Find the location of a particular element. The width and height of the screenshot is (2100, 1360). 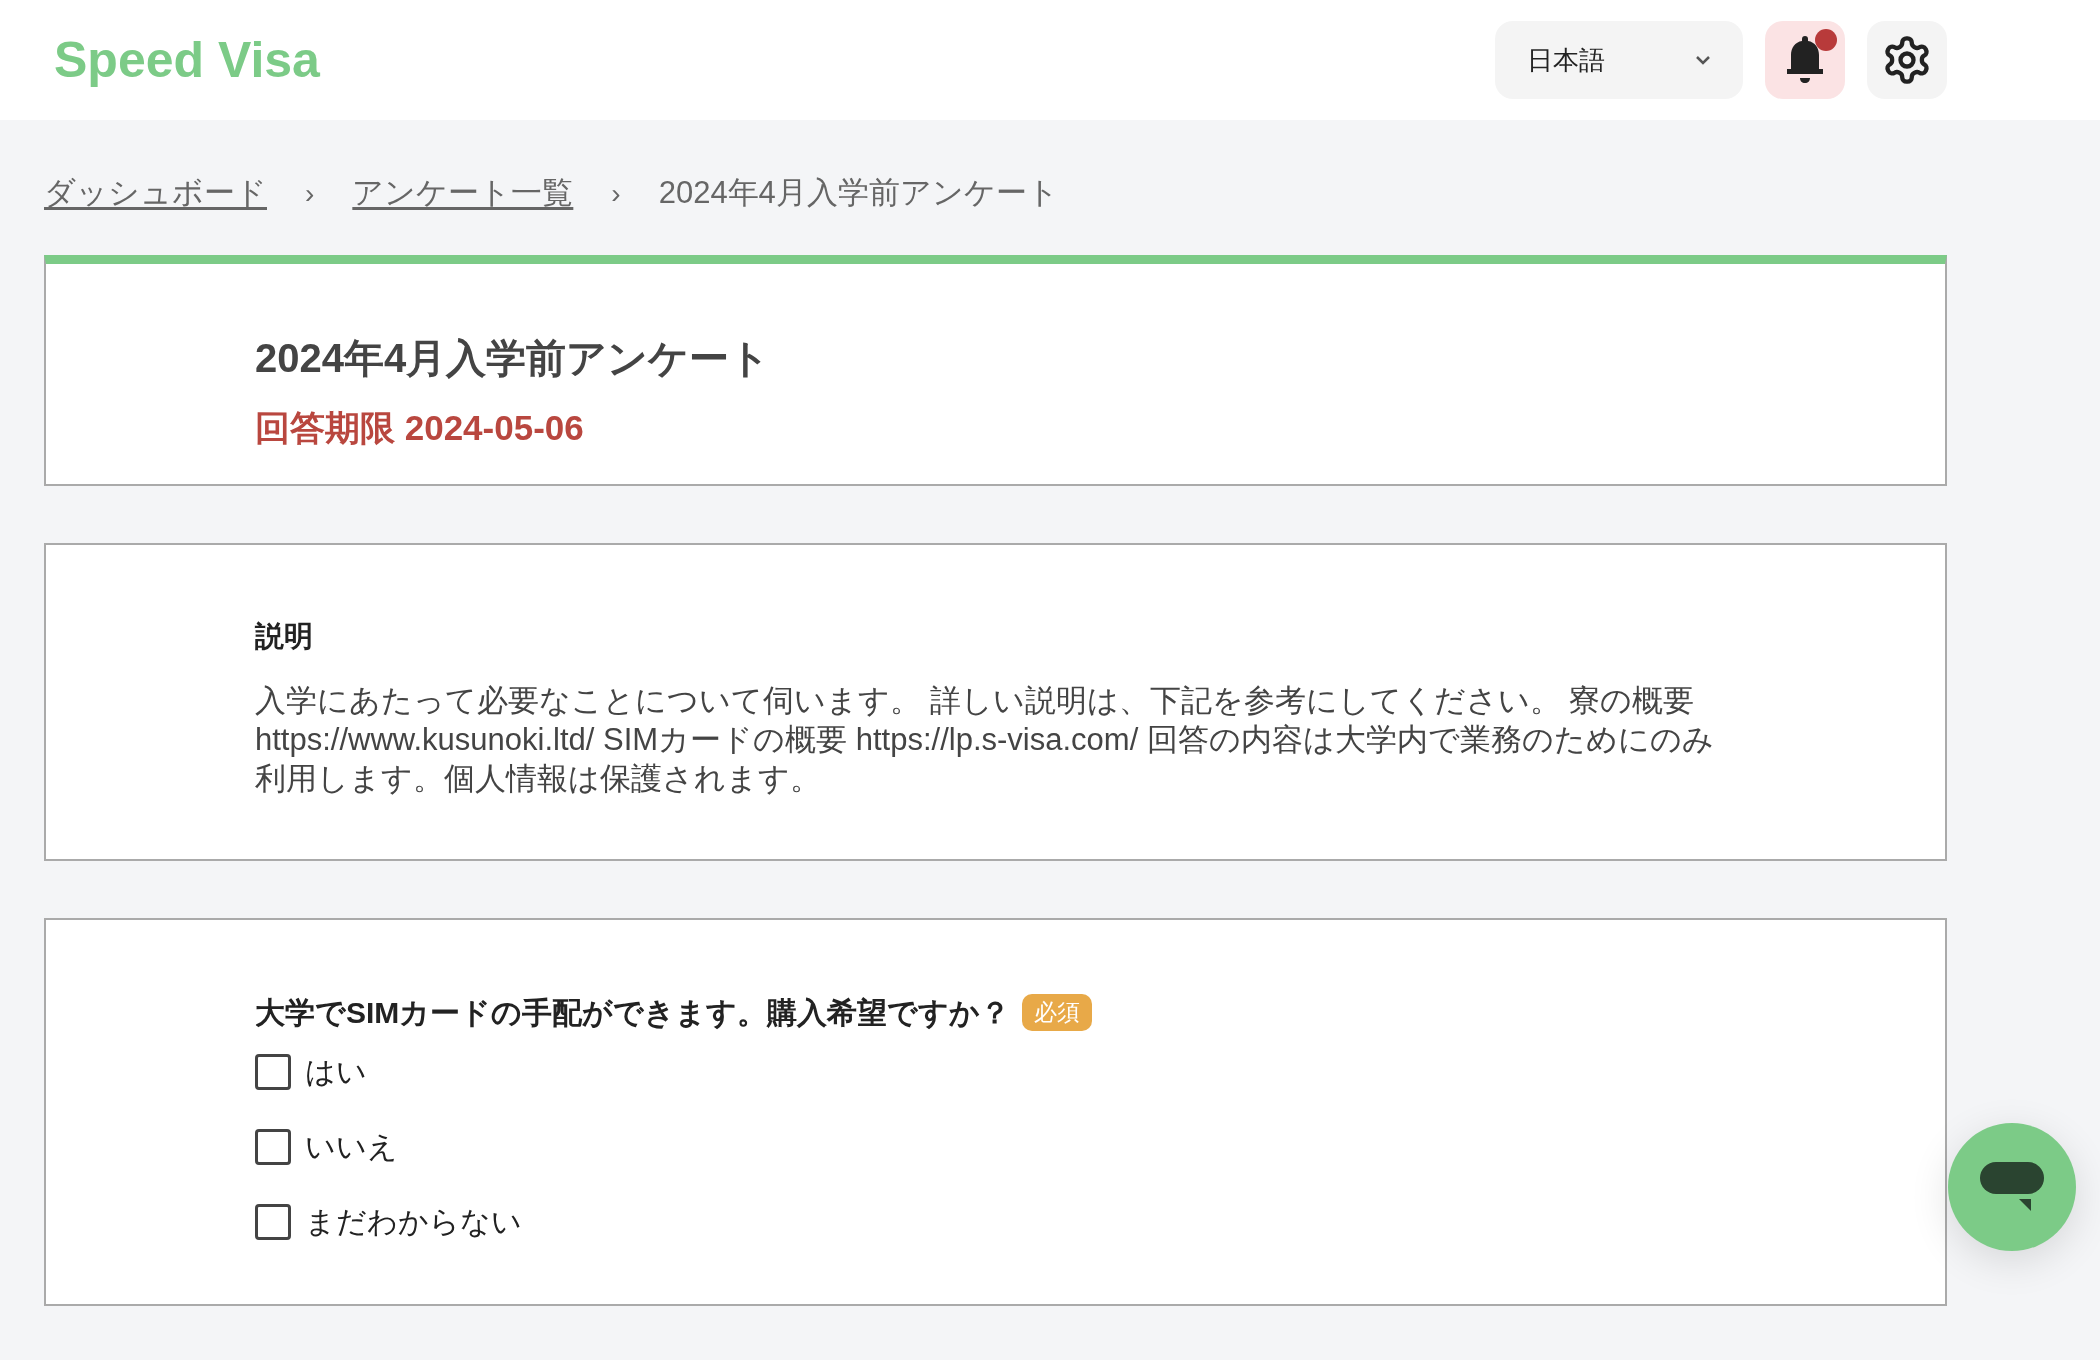

option-label: まだわからない is located at coordinates (413, 1222).